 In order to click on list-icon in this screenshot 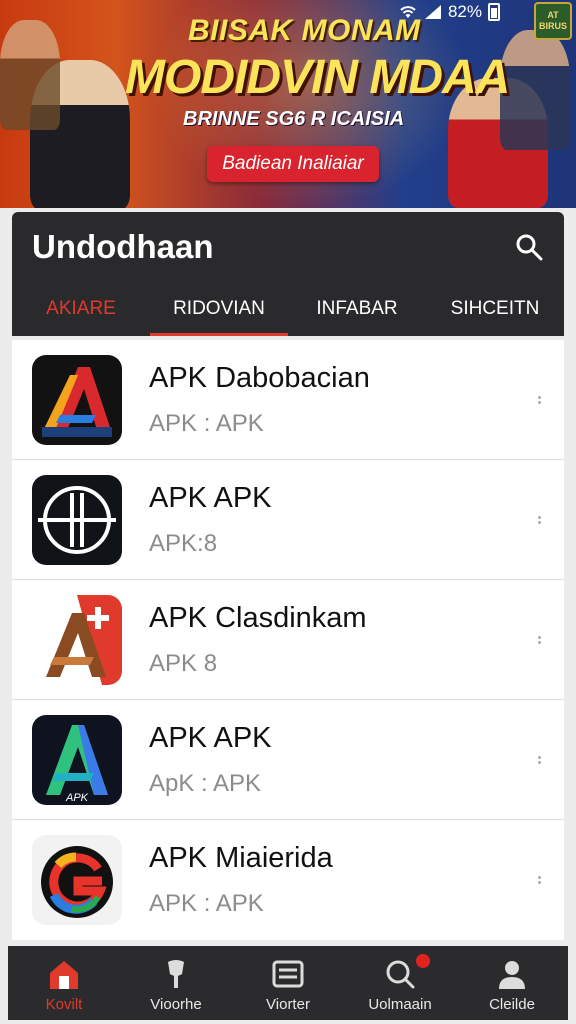, I will do `click(288, 974)`.